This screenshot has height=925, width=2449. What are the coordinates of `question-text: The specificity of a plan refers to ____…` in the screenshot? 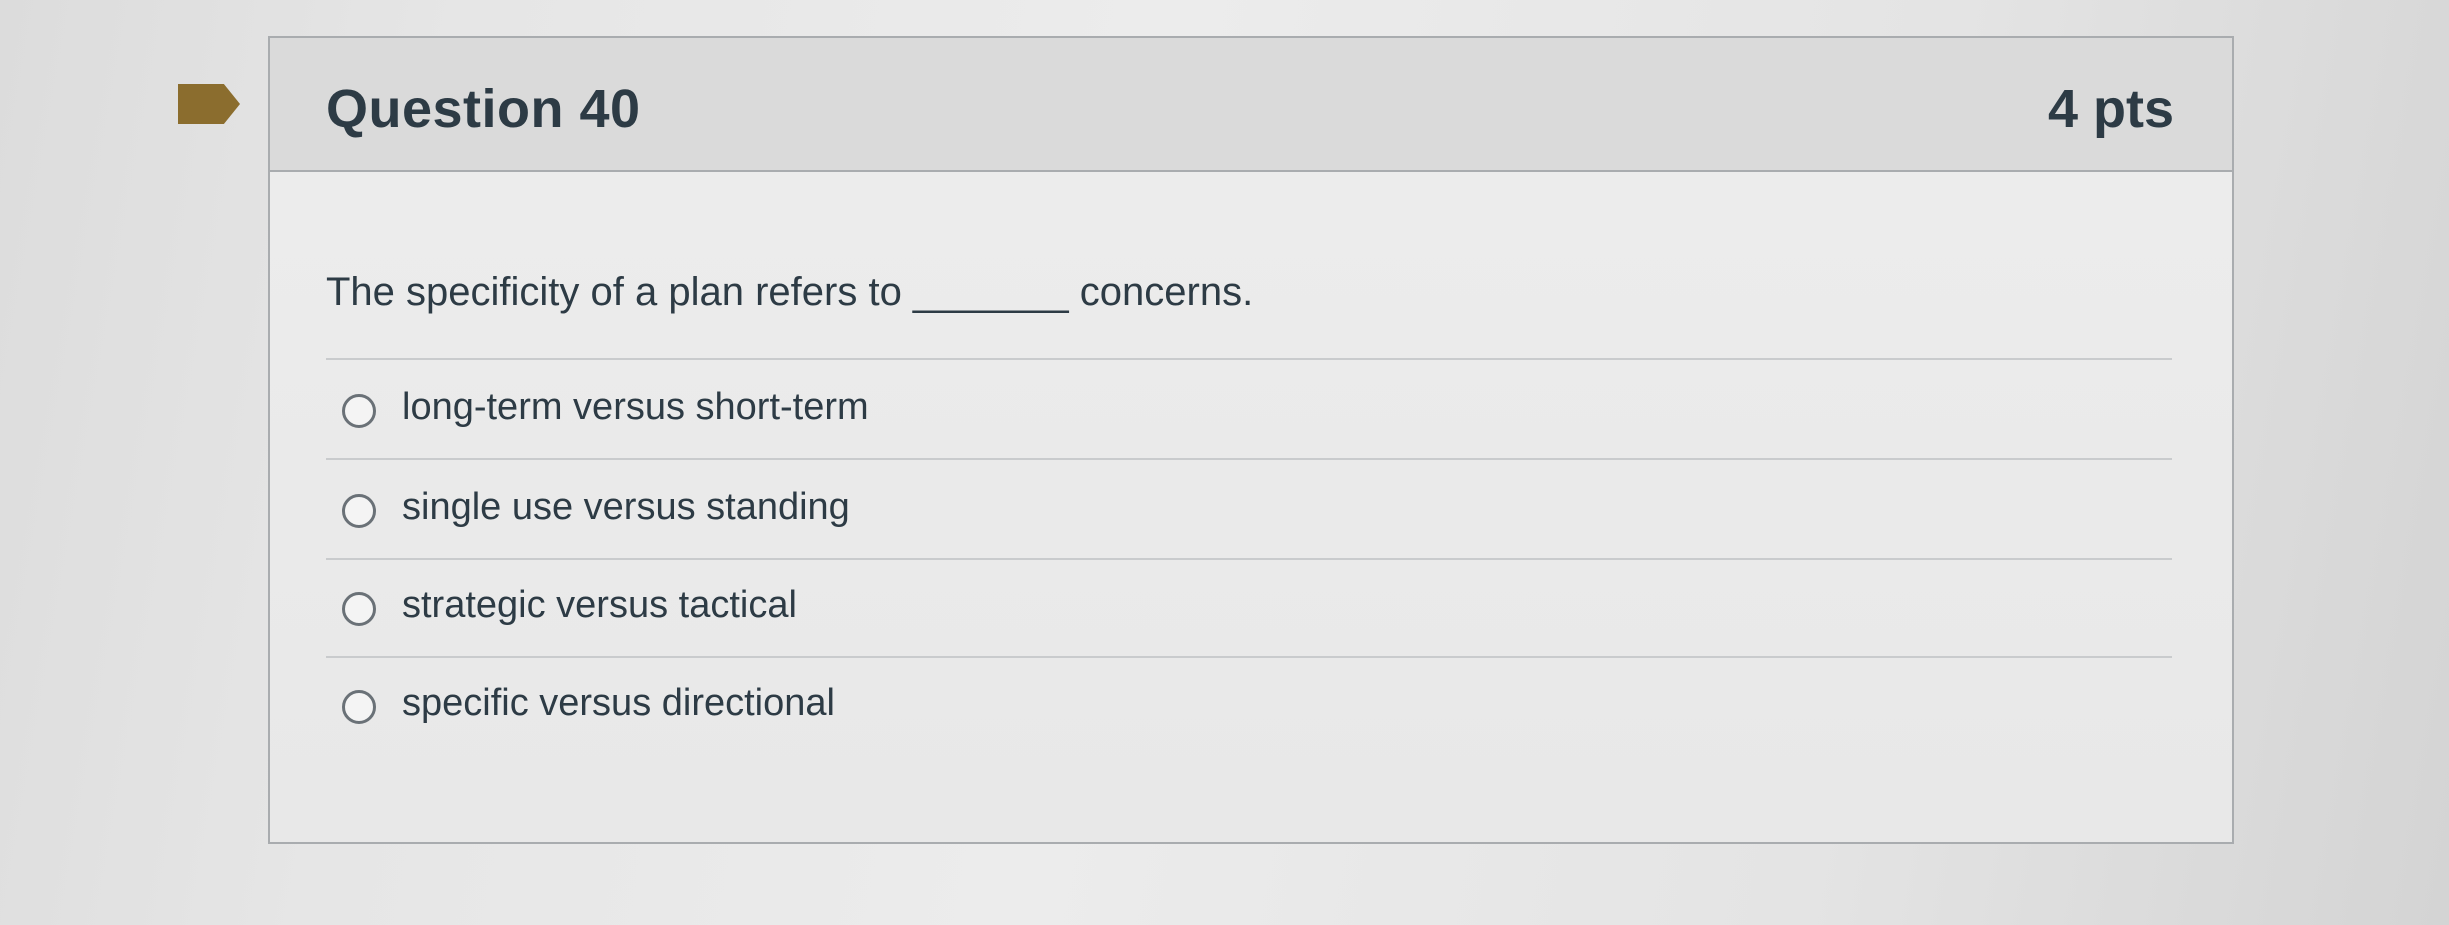 It's located at (790, 292).